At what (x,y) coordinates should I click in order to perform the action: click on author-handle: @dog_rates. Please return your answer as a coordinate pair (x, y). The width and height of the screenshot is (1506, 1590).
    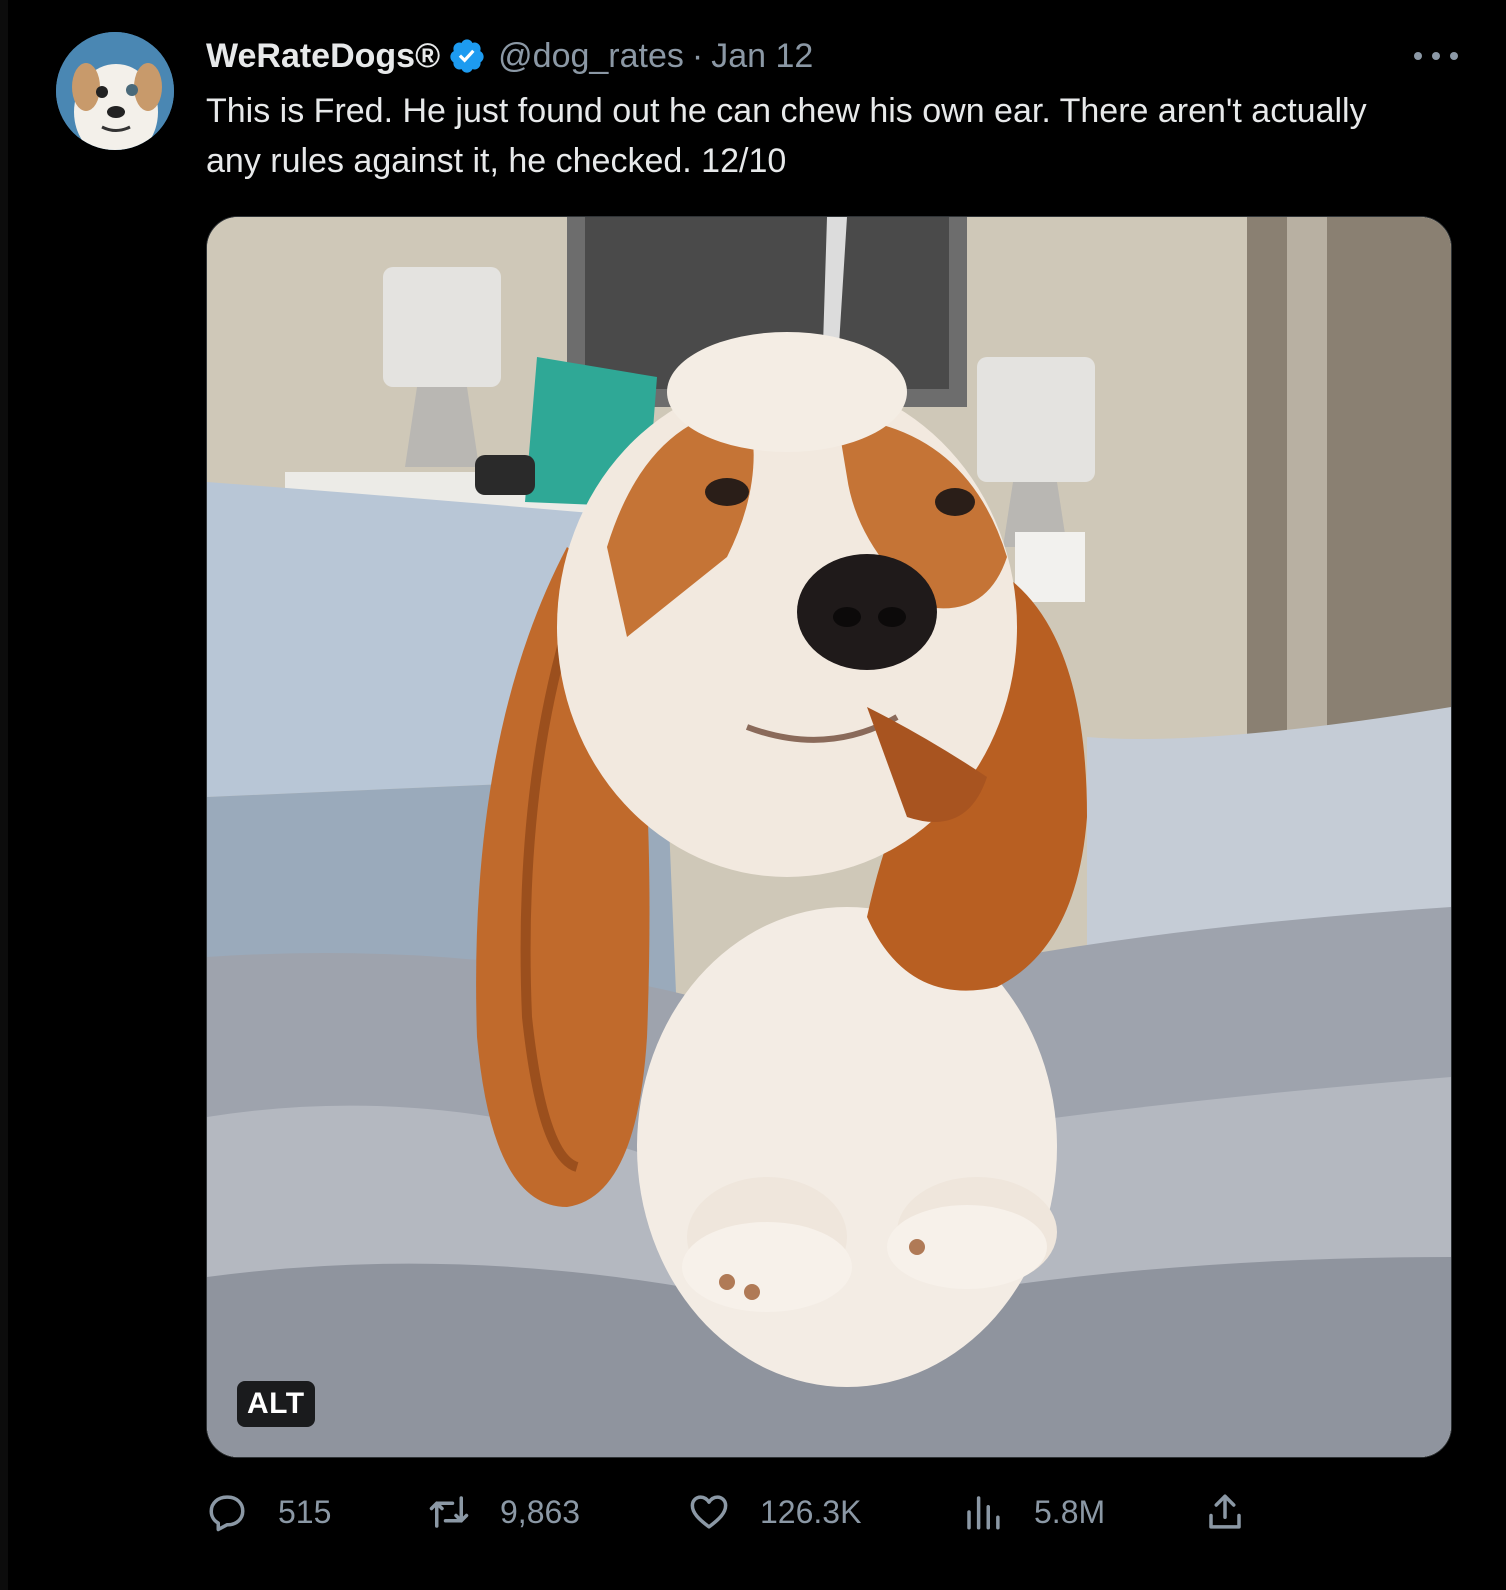
    Looking at the image, I should click on (591, 56).